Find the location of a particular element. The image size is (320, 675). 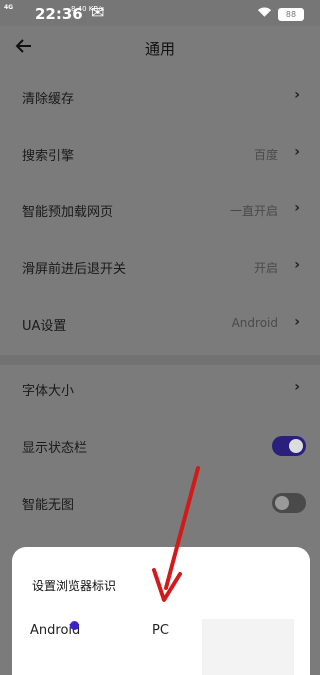

setting-label: 滑屏前进后退开关 is located at coordinates (74, 269).